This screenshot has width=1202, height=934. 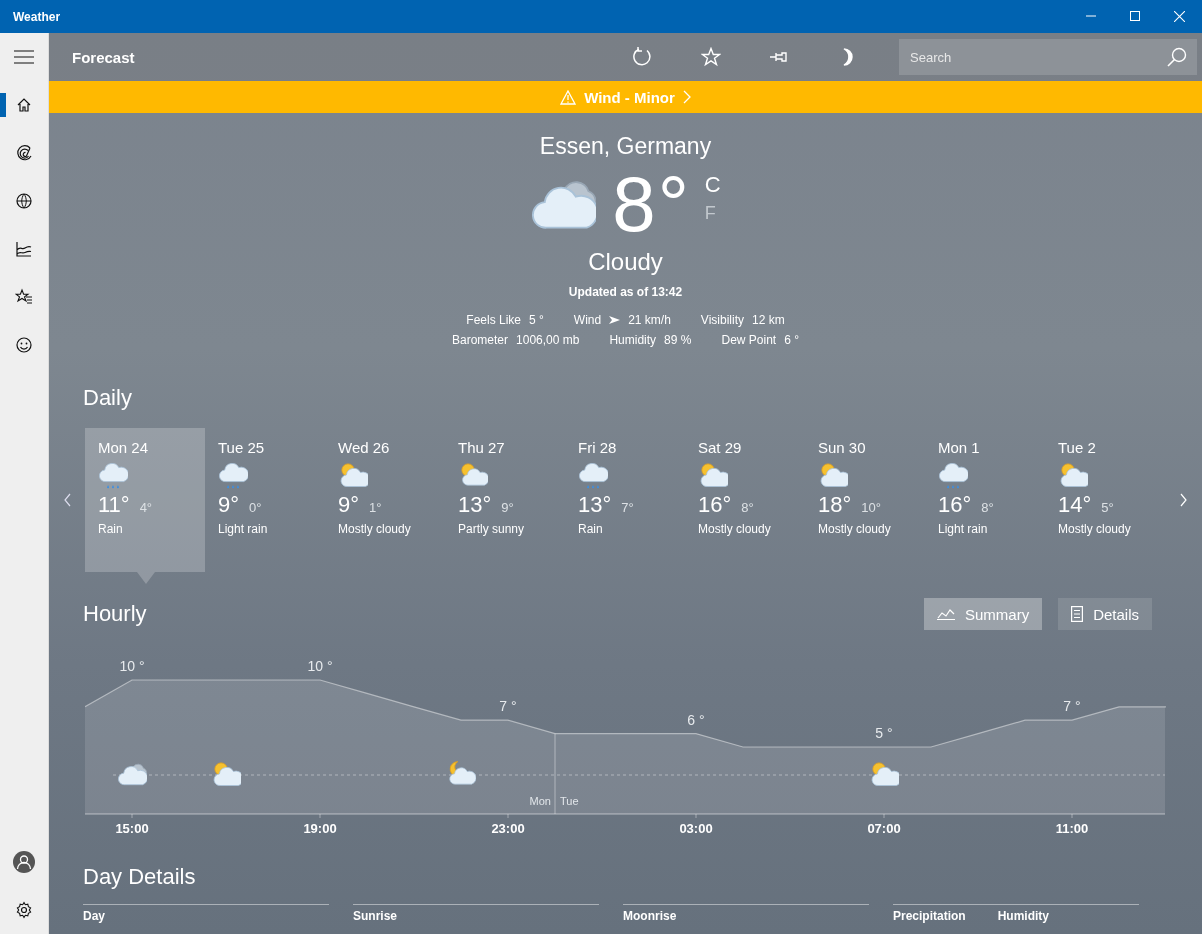 I want to click on close-icon, so click(x=1179, y=16).